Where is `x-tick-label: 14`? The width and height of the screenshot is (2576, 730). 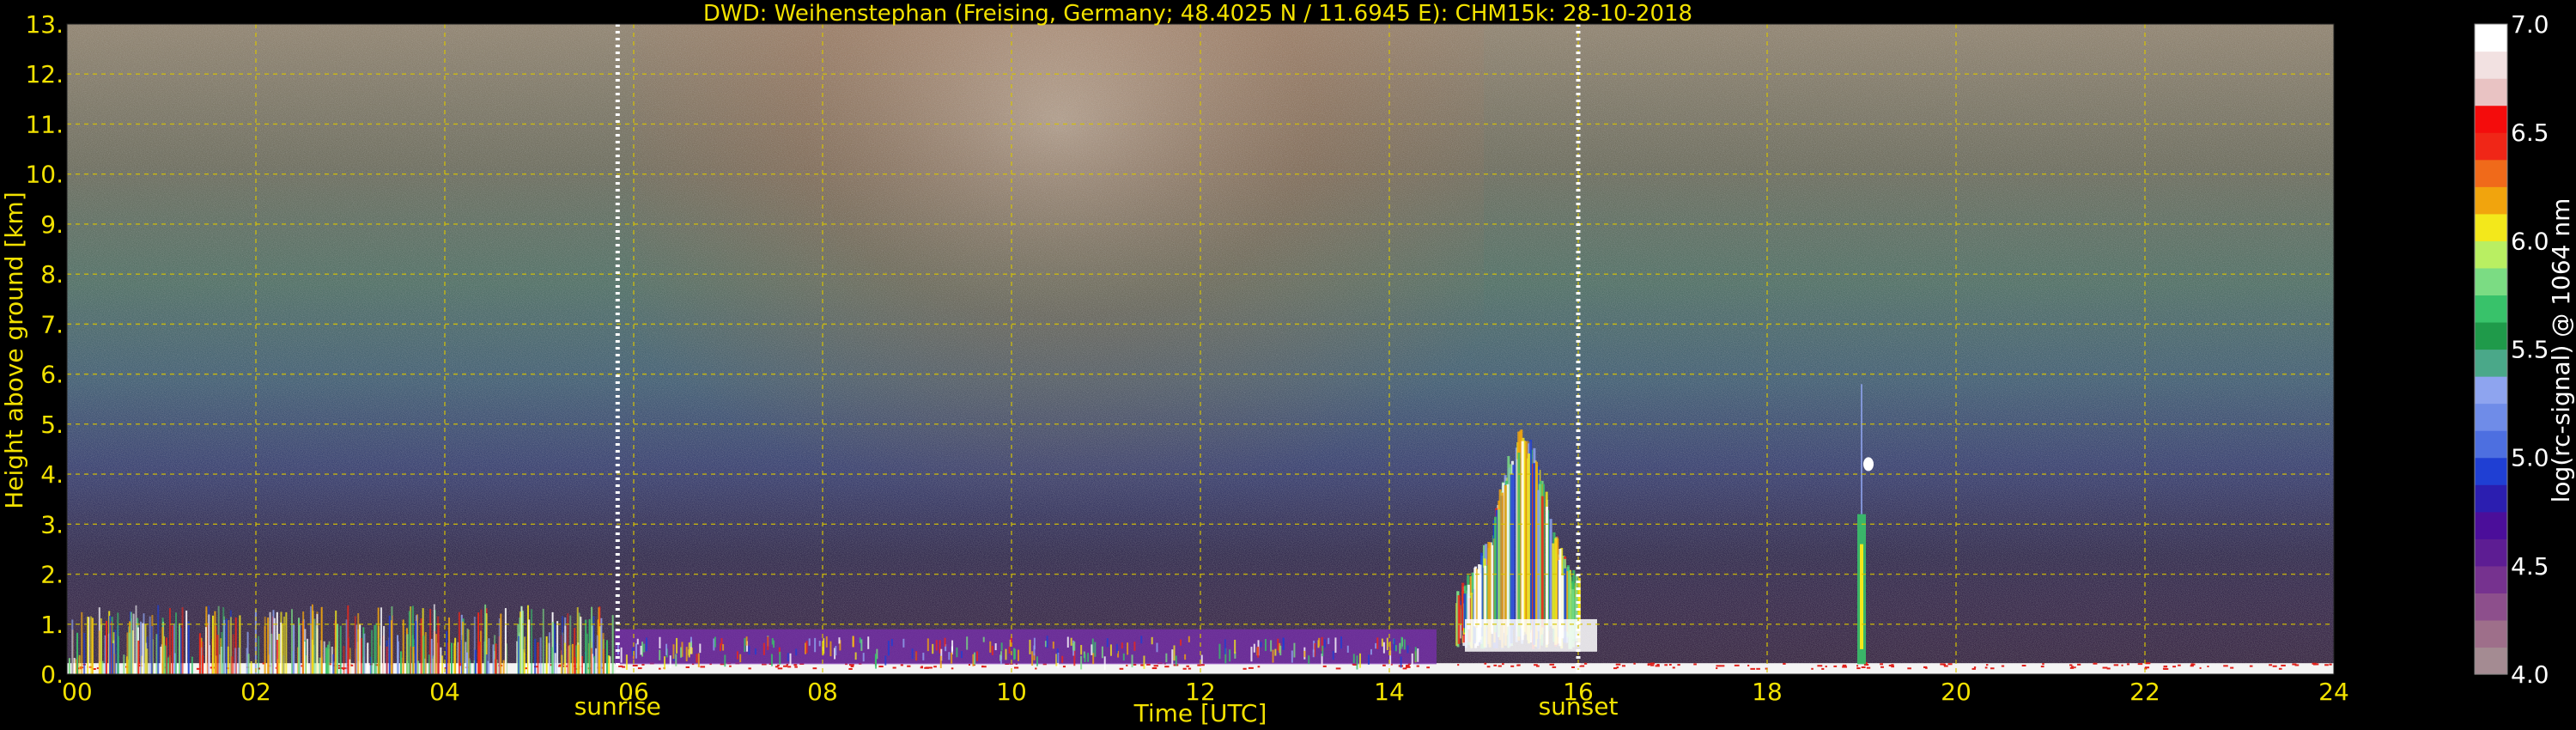
x-tick-label: 14 is located at coordinates (1389, 692).